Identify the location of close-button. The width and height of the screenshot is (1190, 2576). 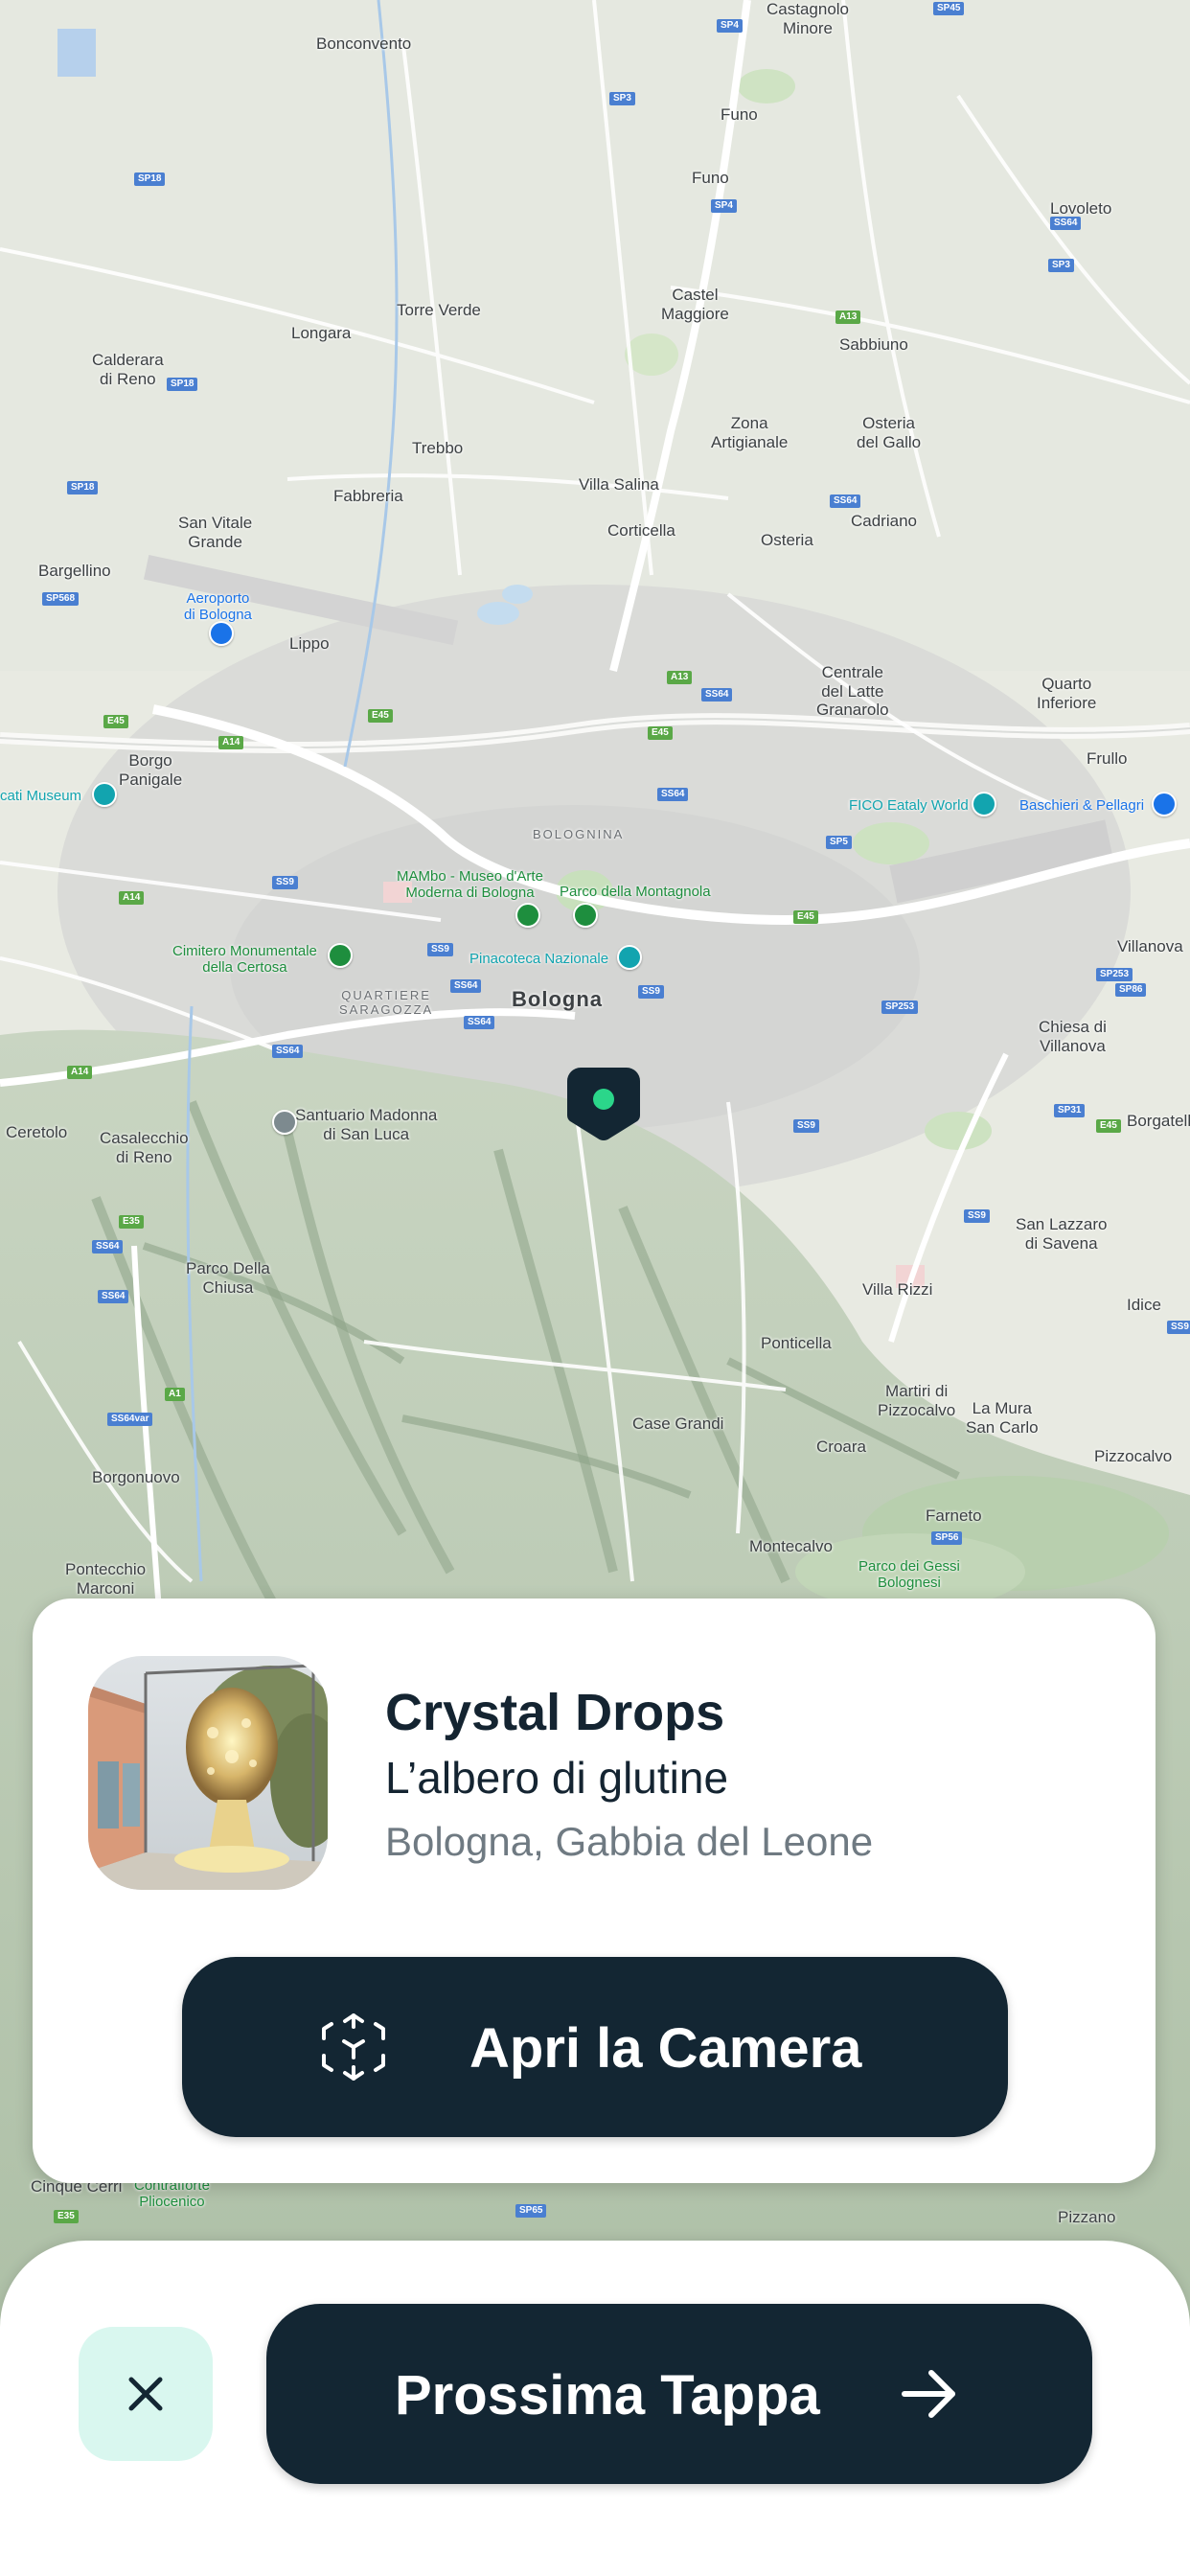
(146, 2394).